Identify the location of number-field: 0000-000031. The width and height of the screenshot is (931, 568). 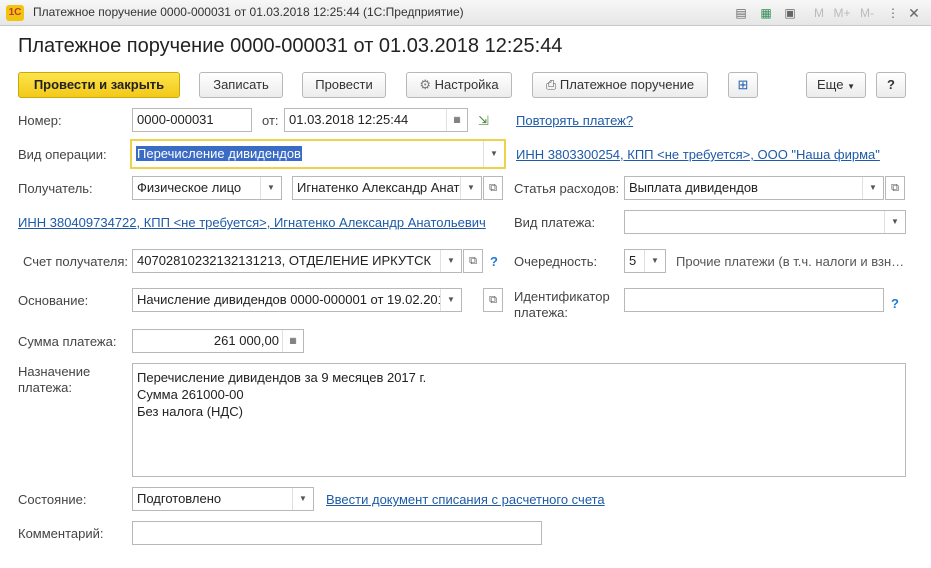
(192, 120).